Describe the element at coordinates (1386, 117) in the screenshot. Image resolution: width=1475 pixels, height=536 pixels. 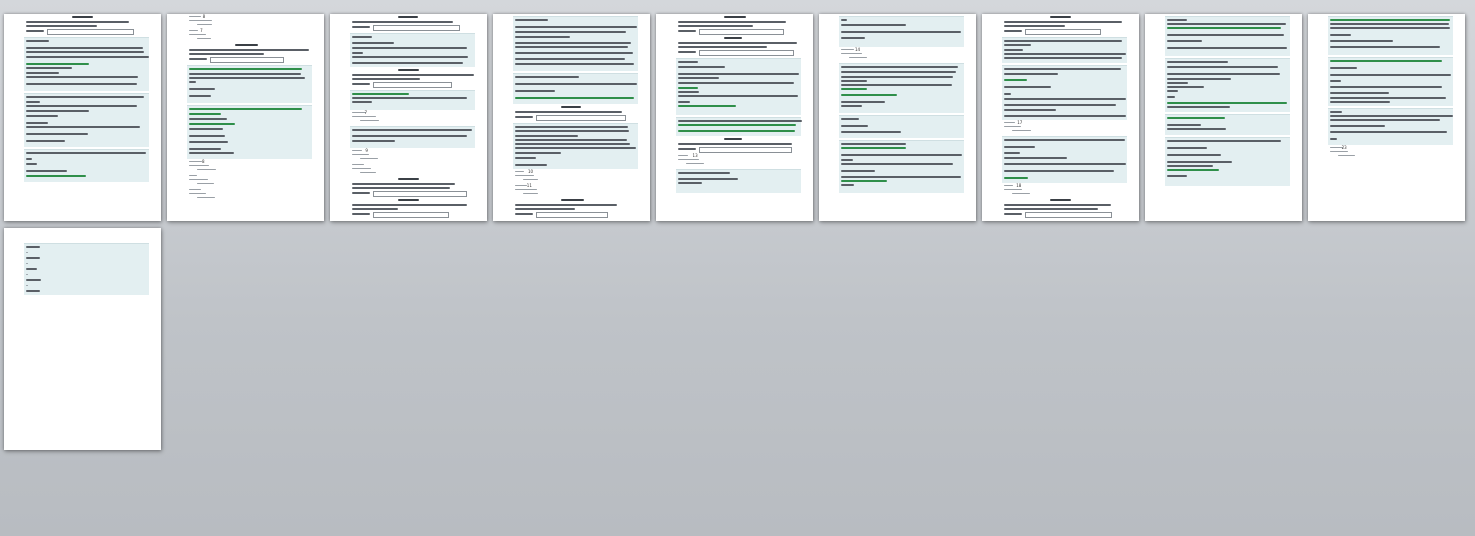
I see `page-thumbnail: 23` at that location.